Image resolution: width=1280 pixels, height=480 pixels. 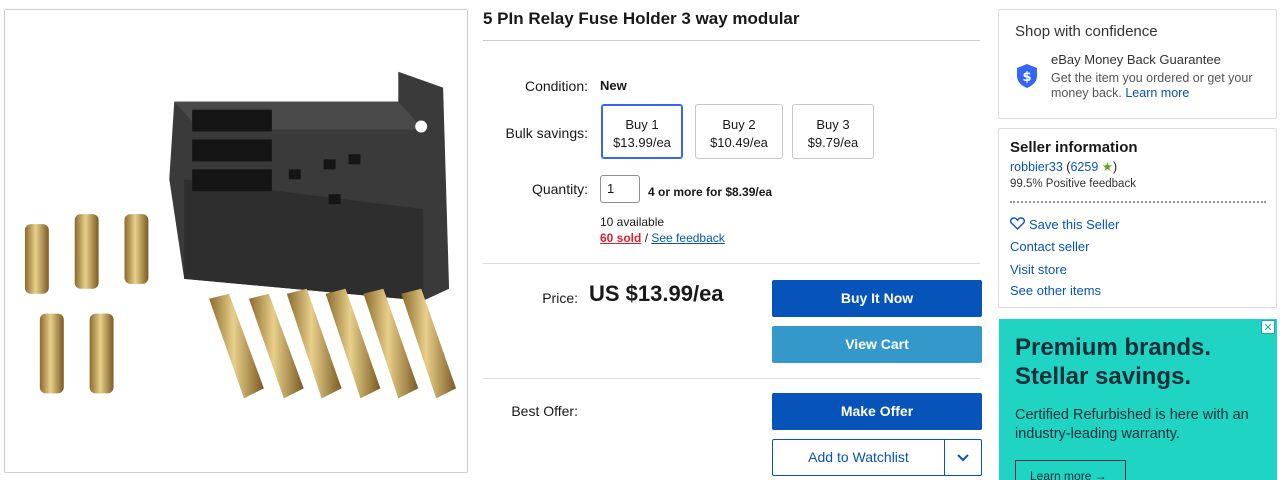 I want to click on available-count: 10 available, so click(x=632, y=222).